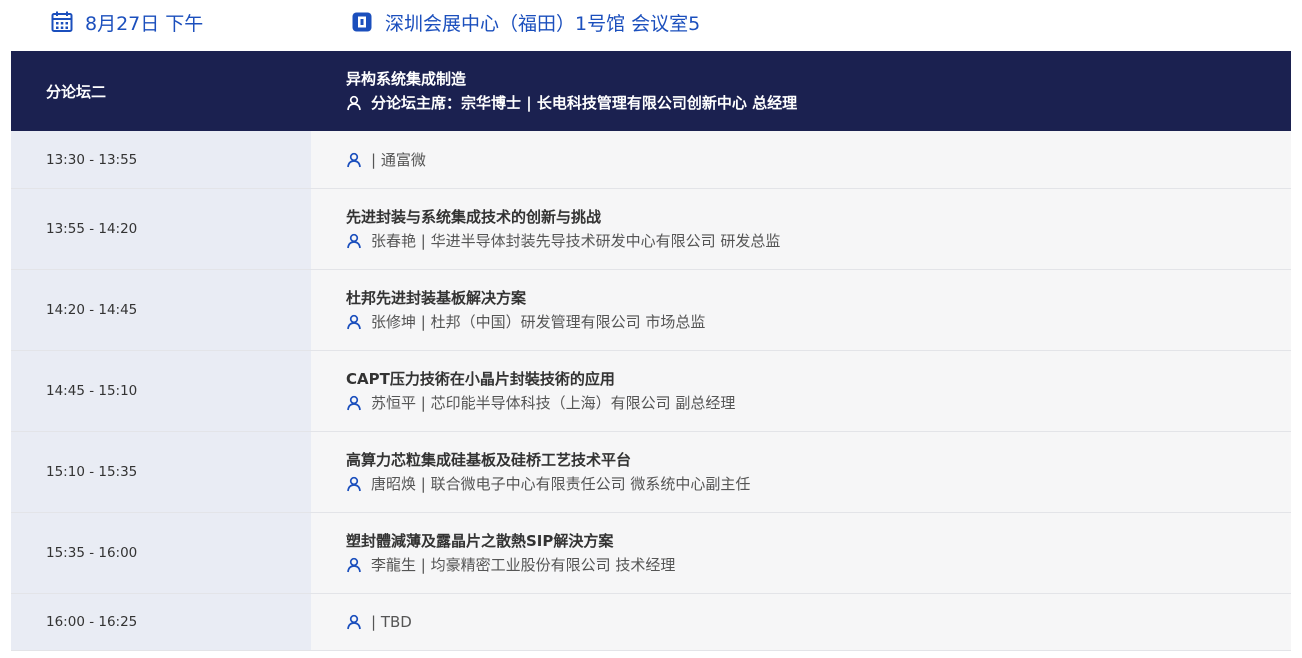 The width and height of the screenshot is (1302, 658). I want to click on session-time: 14:20 - 14:45, so click(161, 310).